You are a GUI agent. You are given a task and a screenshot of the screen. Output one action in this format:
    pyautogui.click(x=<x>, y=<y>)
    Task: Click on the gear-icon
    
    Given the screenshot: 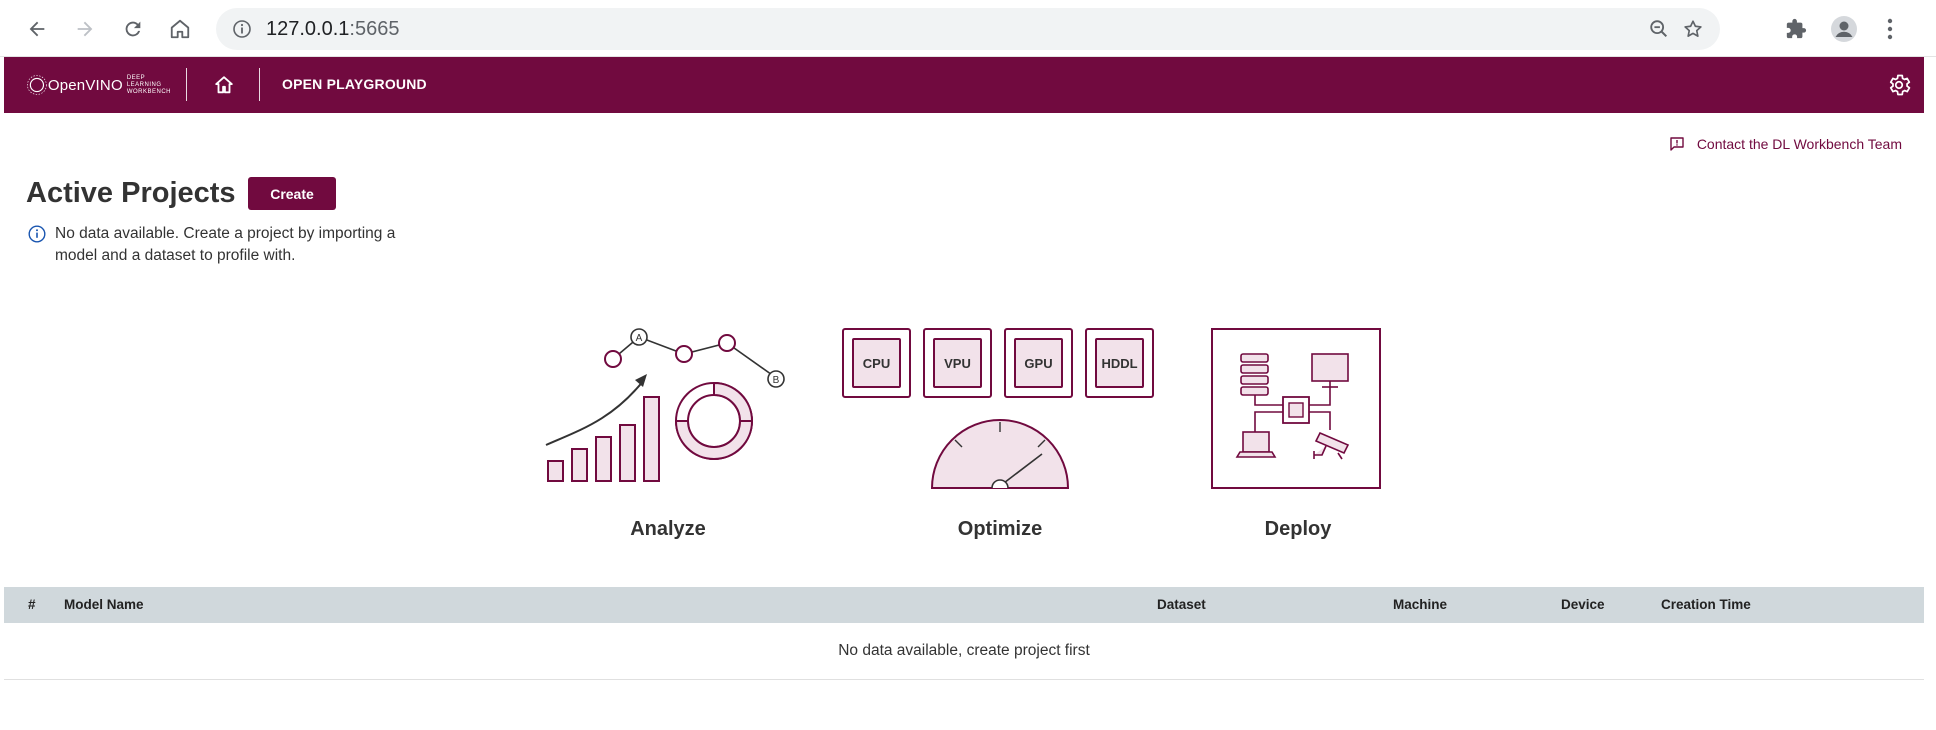 What is the action you would take?
    pyautogui.click(x=1900, y=85)
    